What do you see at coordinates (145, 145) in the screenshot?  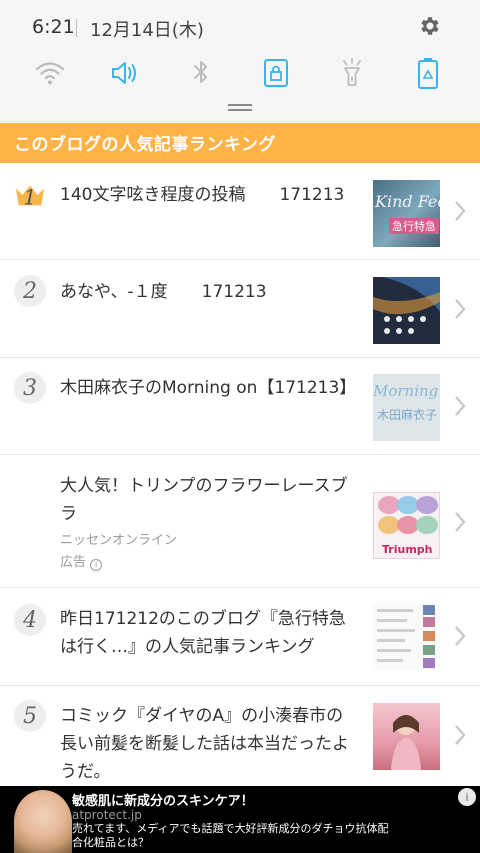 I see `ranking-title: このブログの人気記事ランキング` at bounding box center [145, 145].